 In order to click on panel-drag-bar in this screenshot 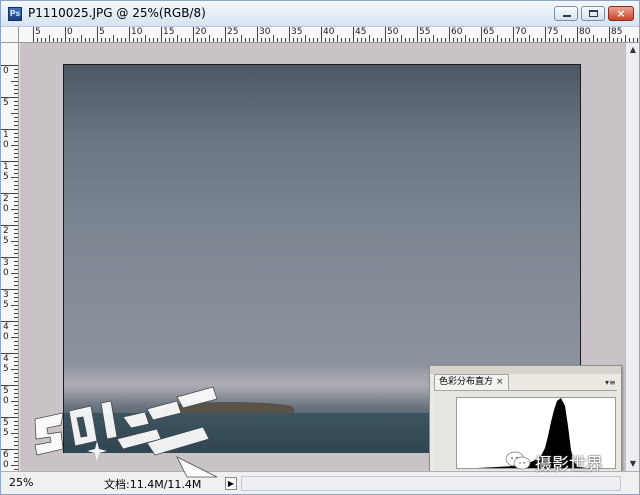, I will do `click(525, 370)`.